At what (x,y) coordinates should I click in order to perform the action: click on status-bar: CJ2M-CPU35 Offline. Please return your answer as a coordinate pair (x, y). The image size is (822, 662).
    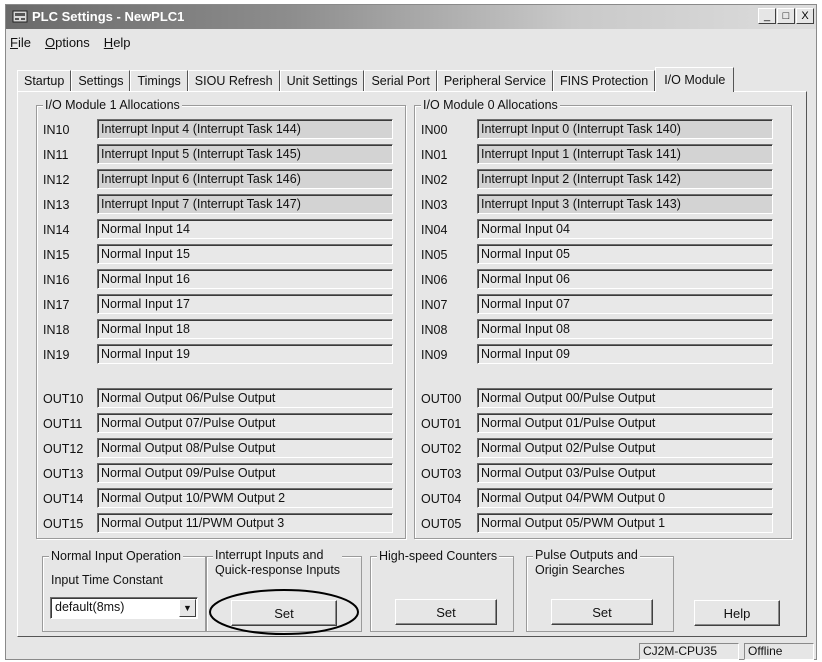
    Looking at the image, I should click on (411, 650).